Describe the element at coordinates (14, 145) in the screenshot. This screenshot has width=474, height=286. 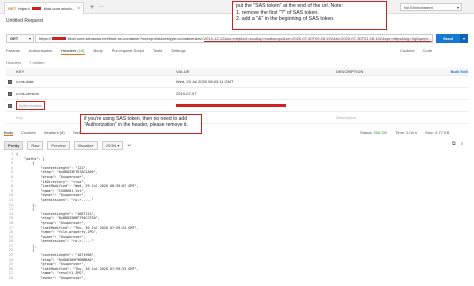
I see `pretty-button: Pretty` at that location.